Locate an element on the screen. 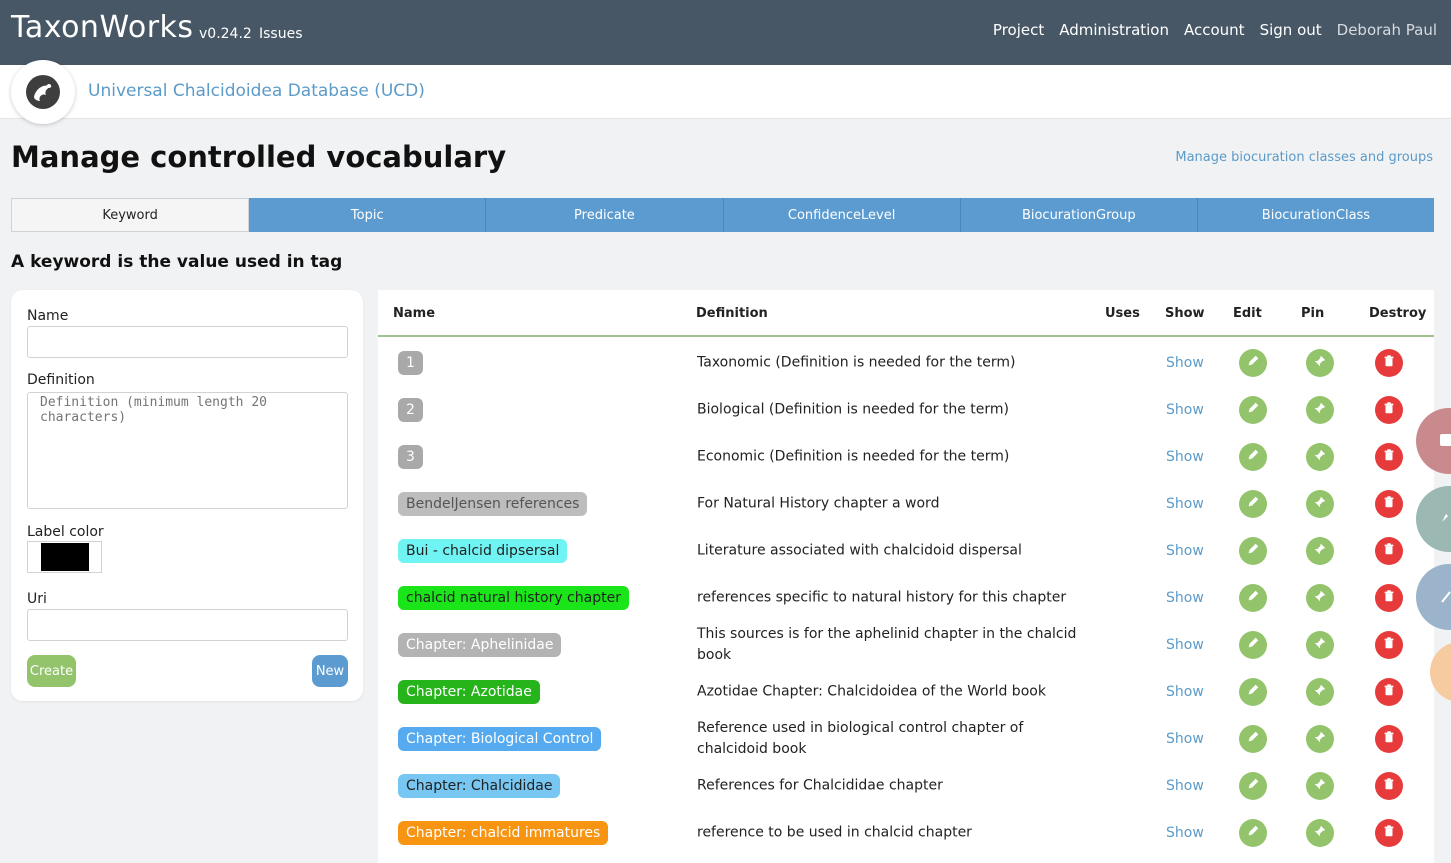 This screenshot has height=863, width=1451. keyword-tag: 2 is located at coordinates (410, 409).